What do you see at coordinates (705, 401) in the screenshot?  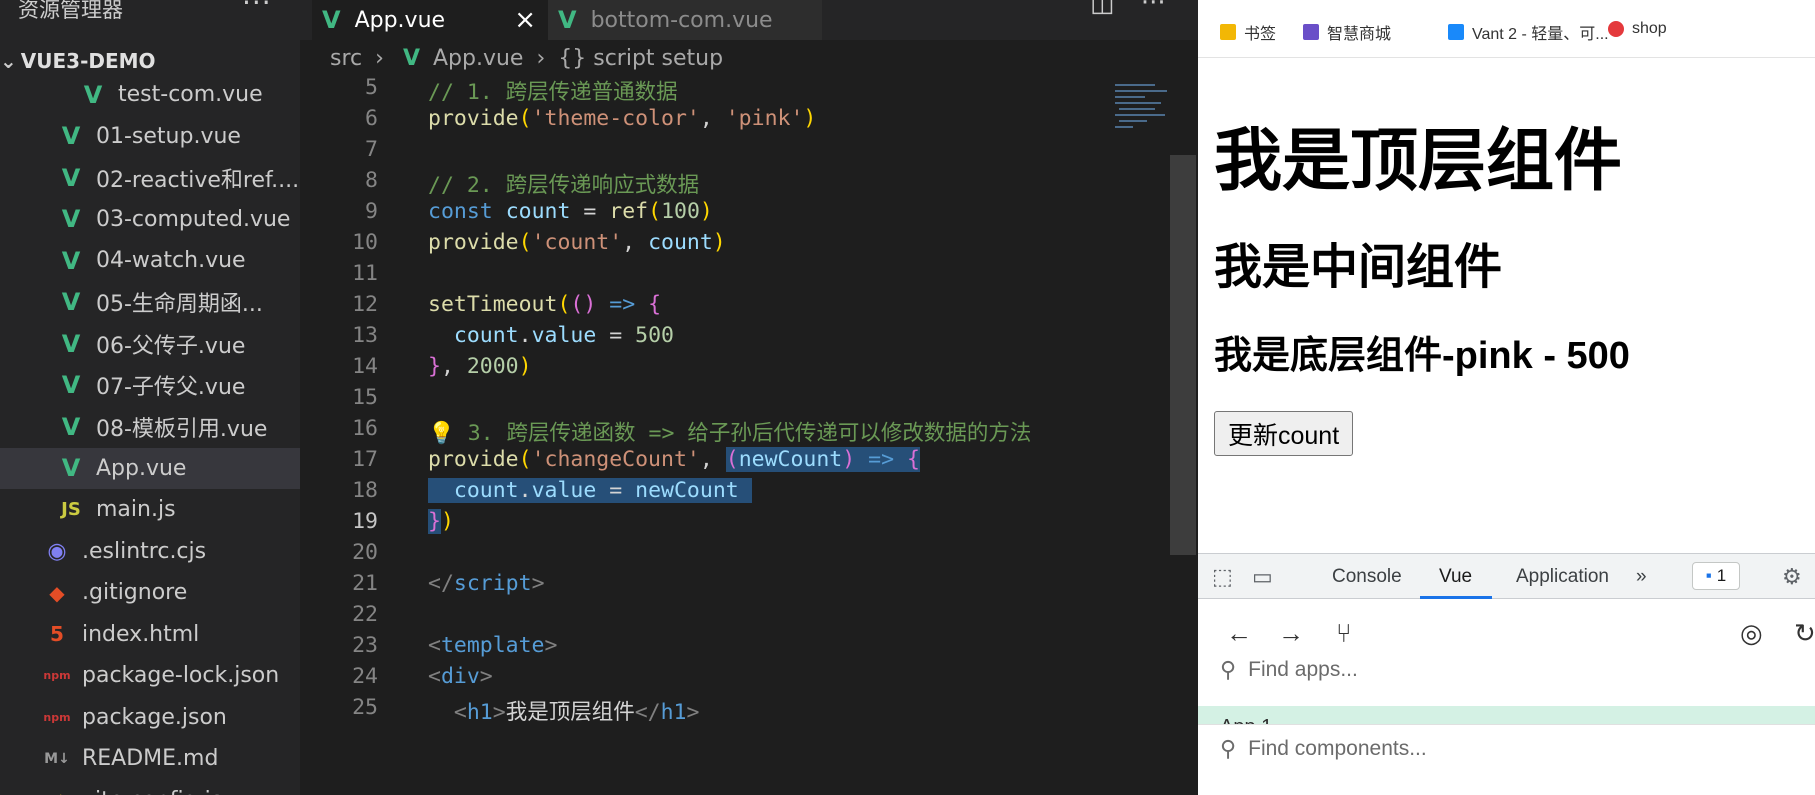 I see `code-line: 15` at bounding box center [705, 401].